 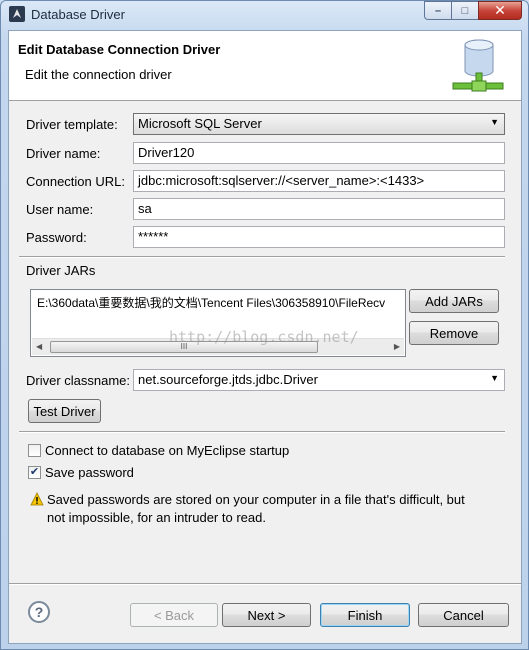 What do you see at coordinates (61, 270) in the screenshot?
I see `driver-jars-label: Driver JARs` at bounding box center [61, 270].